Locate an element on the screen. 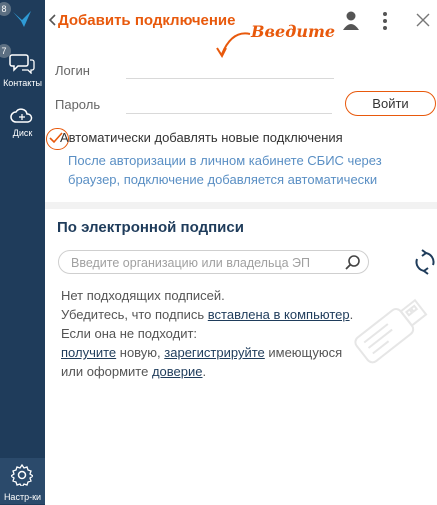  panel-header: Добавить подключение Введите is located at coordinates (241, 29).